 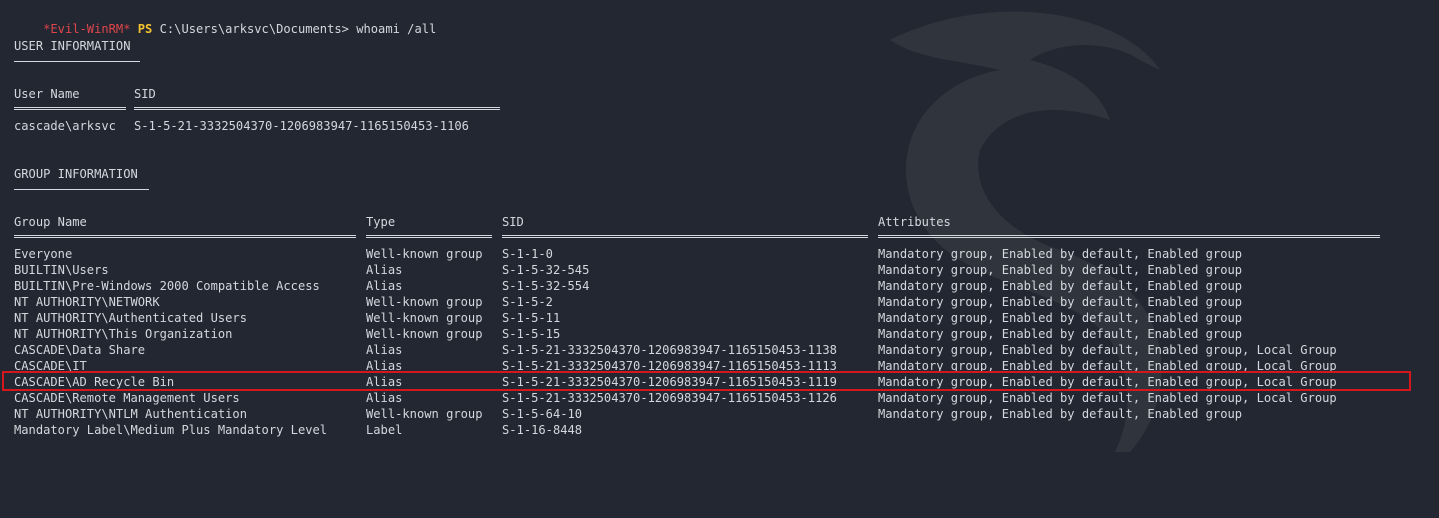 I want to click on group-sid-cell: S-1-1-0, so click(x=527, y=254).